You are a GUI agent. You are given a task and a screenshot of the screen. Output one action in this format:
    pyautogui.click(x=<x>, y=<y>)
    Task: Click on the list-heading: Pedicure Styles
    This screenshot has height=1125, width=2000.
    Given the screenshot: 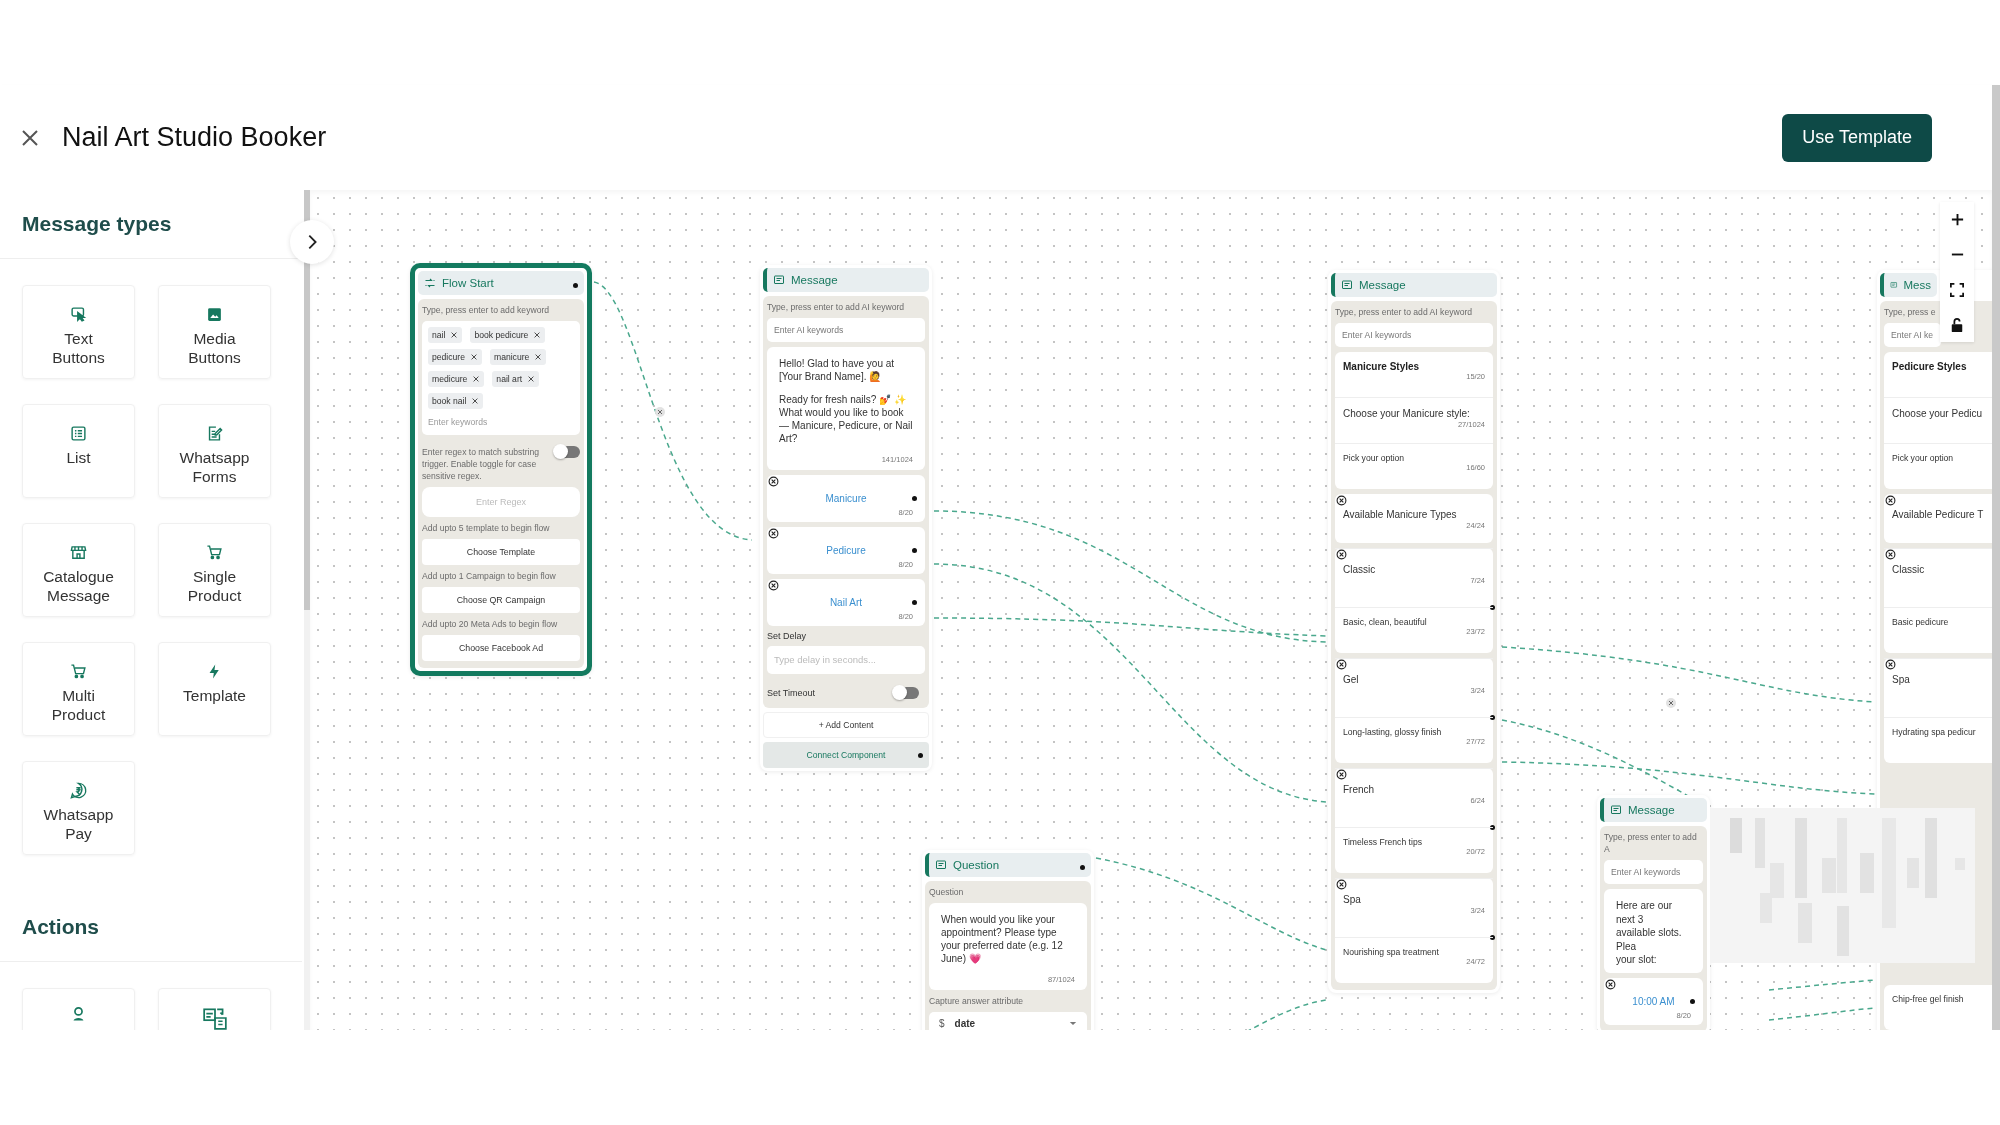 What is the action you would take?
    pyautogui.click(x=1930, y=367)
    